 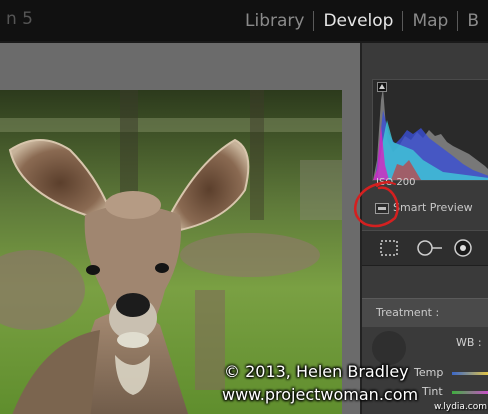 I want to click on treatment-label: Treatment :, so click(x=408, y=312).